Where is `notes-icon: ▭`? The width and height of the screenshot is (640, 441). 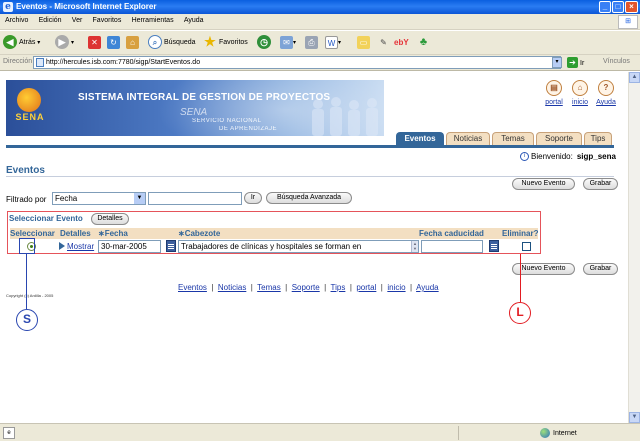 notes-icon: ▭ is located at coordinates (363, 42).